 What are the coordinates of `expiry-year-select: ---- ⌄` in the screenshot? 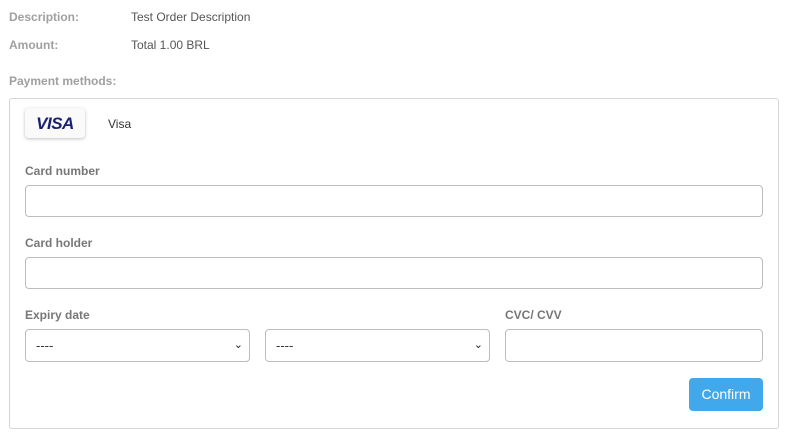 It's located at (377, 345).